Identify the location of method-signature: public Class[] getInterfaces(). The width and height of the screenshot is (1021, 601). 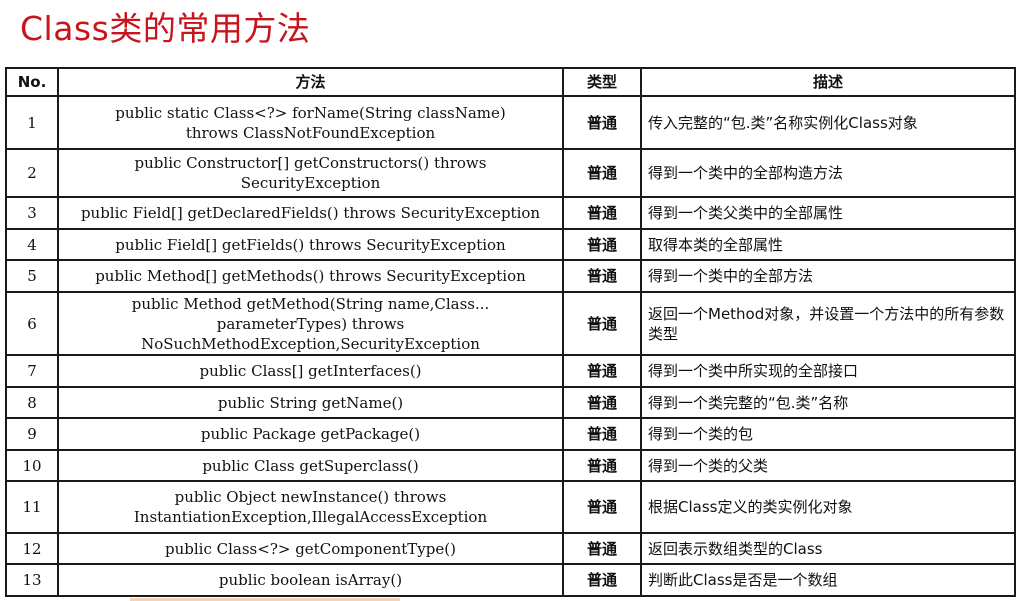
(310, 371).